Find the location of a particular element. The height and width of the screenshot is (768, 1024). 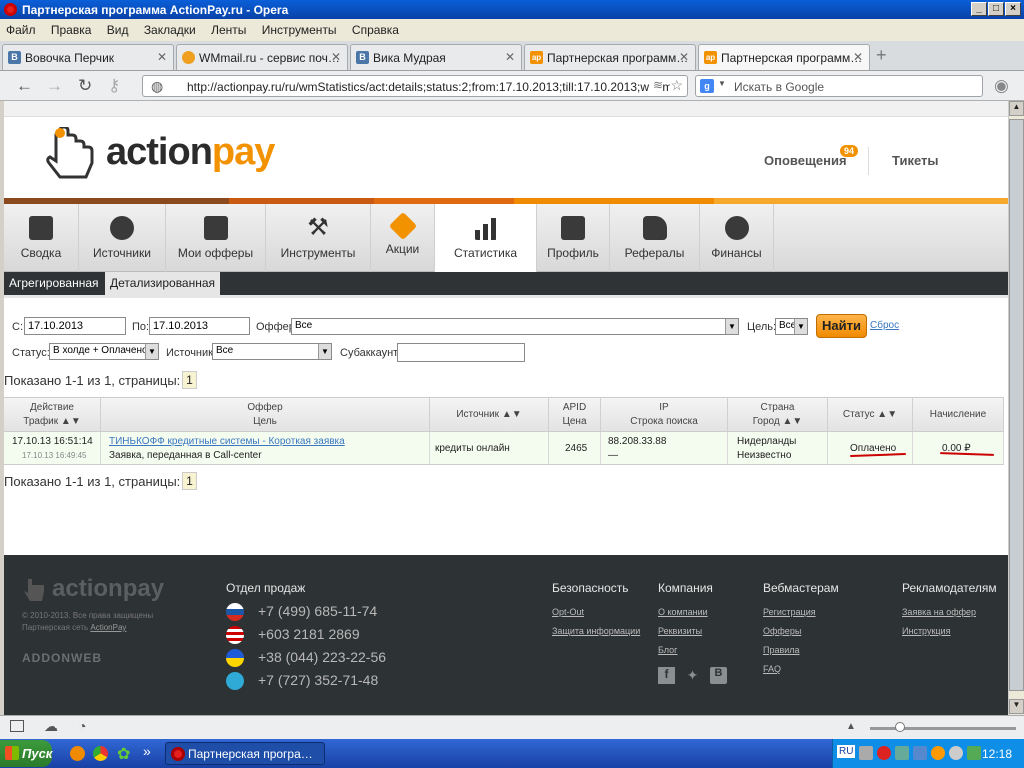

browser-tab: B Вовочка Перчик ✕ is located at coordinates (88, 57).